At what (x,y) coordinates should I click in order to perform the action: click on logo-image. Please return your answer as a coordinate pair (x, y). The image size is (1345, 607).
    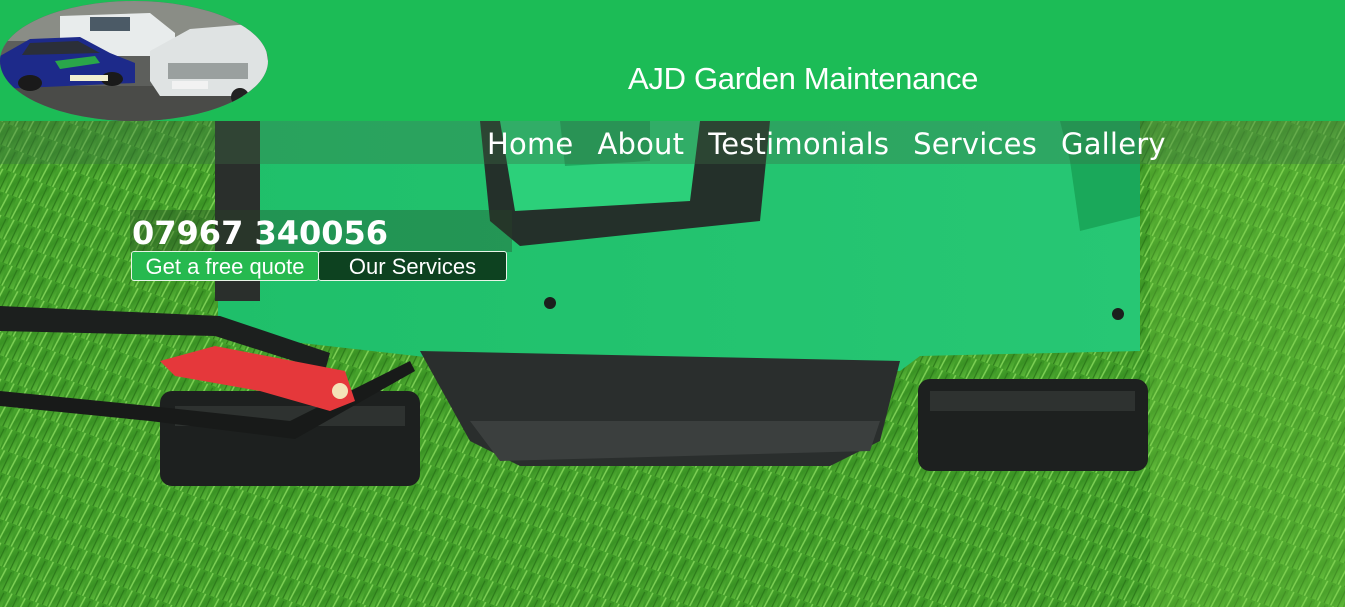
    Looking at the image, I should click on (134, 61).